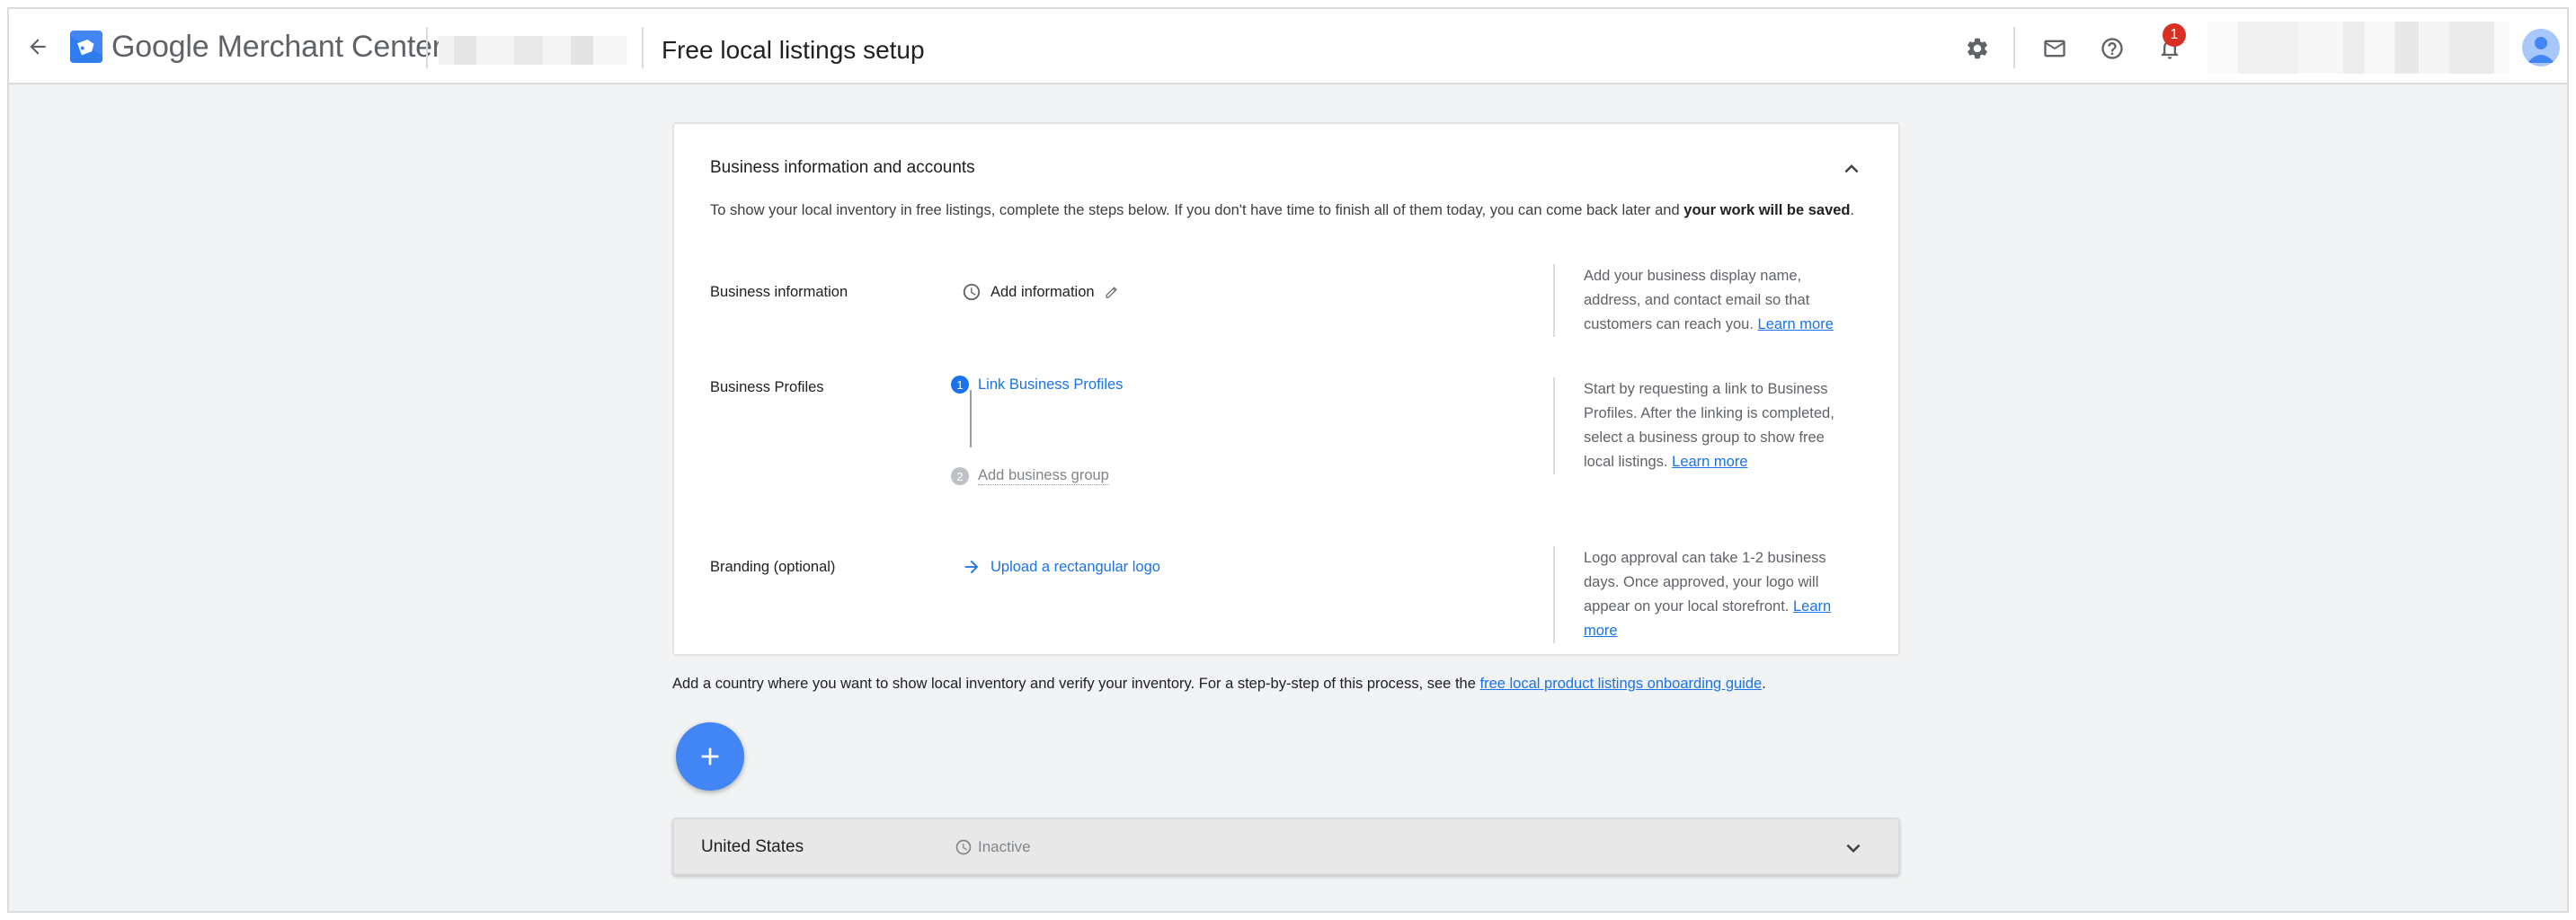  I want to click on upload-logo-action: Upload a rectangular logo, so click(1061, 567).